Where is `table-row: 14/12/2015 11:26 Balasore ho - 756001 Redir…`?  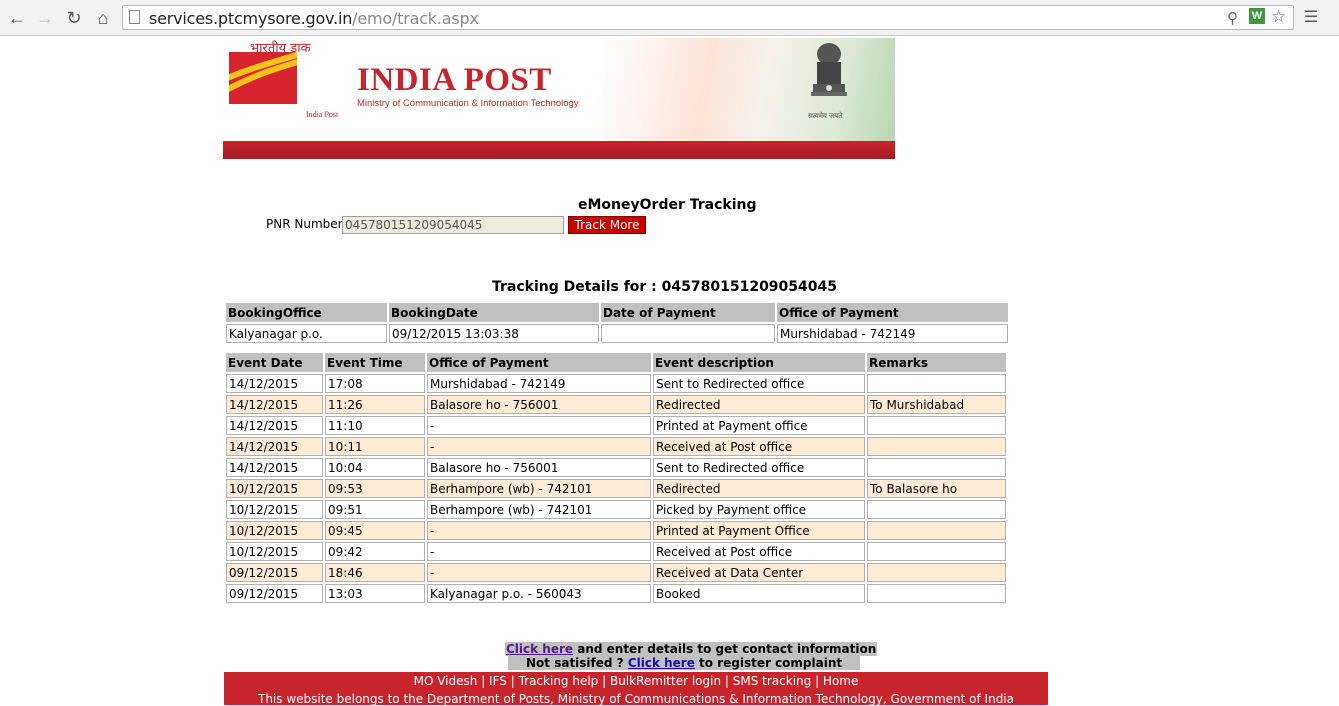 table-row: 14/12/2015 11:26 Balasore ho - 756001 Redir… is located at coordinates (616, 404).